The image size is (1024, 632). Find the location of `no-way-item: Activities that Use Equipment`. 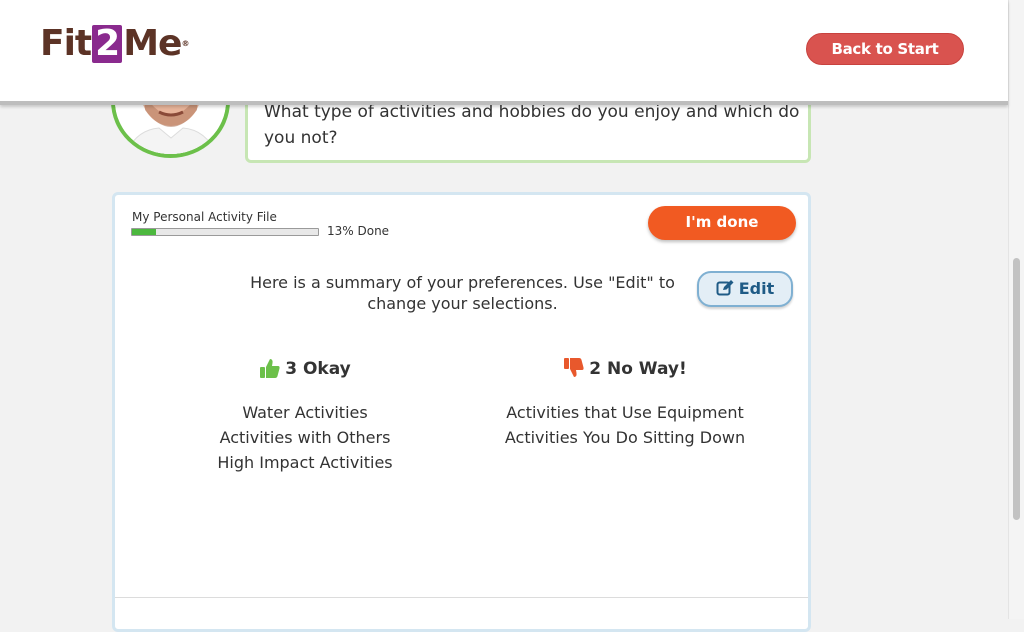

no-way-item: Activities that Use Equipment is located at coordinates (625, 412).